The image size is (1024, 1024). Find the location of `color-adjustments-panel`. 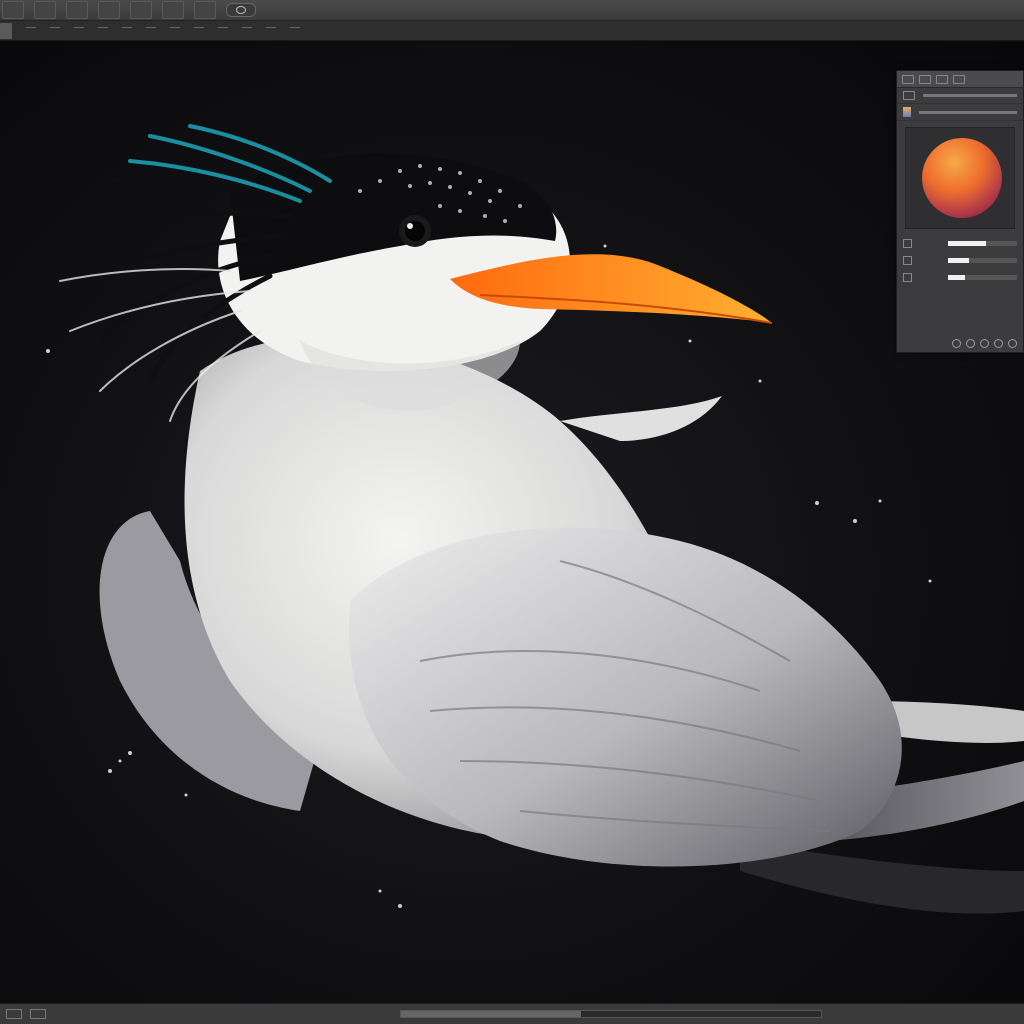

color-adjustments-panel is located at coordinates (960, 211).